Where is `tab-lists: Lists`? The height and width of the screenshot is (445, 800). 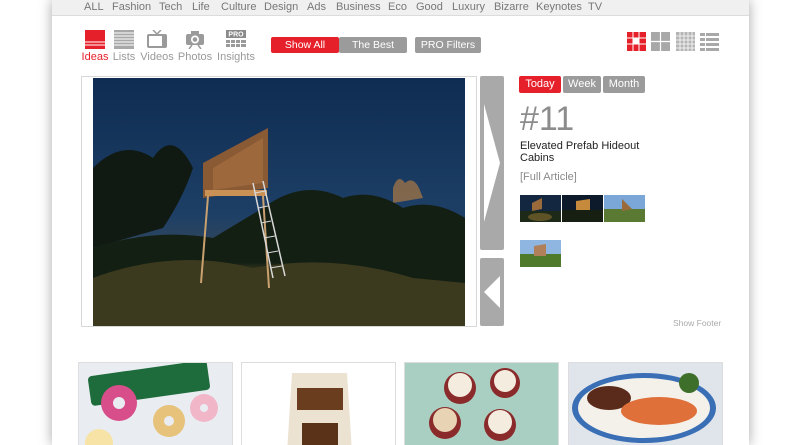
tab-lists: Lists is located at coordinates (124, 46).